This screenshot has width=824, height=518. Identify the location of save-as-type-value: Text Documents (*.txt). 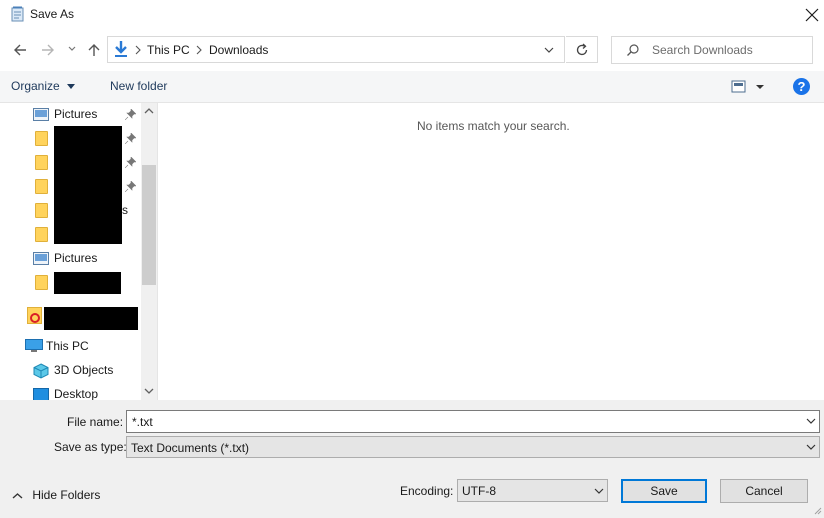
(190, 448).